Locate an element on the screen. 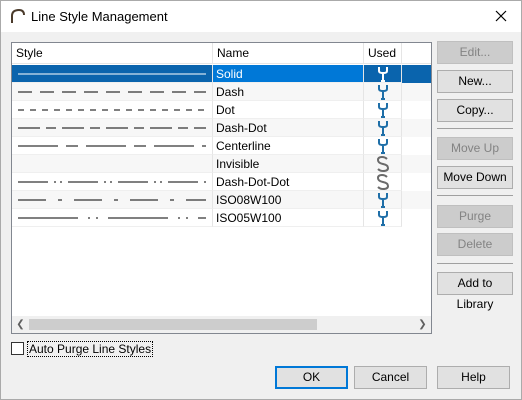 The width and height of the screenshot is (522, 400). column-header-used: Used is located at coordinates (383, 53).